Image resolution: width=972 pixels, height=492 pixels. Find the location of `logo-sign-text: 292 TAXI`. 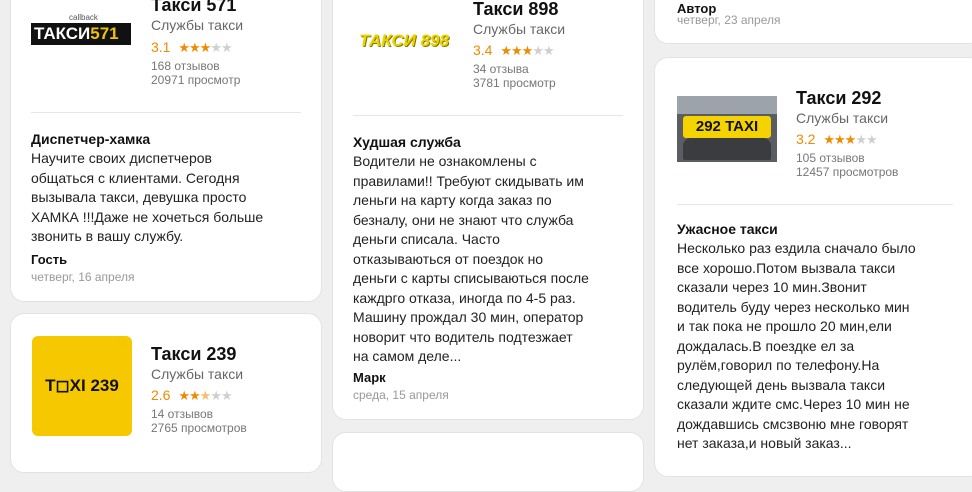

logo-sign-text: 292 TAXI is located at coordinates (727, 127).